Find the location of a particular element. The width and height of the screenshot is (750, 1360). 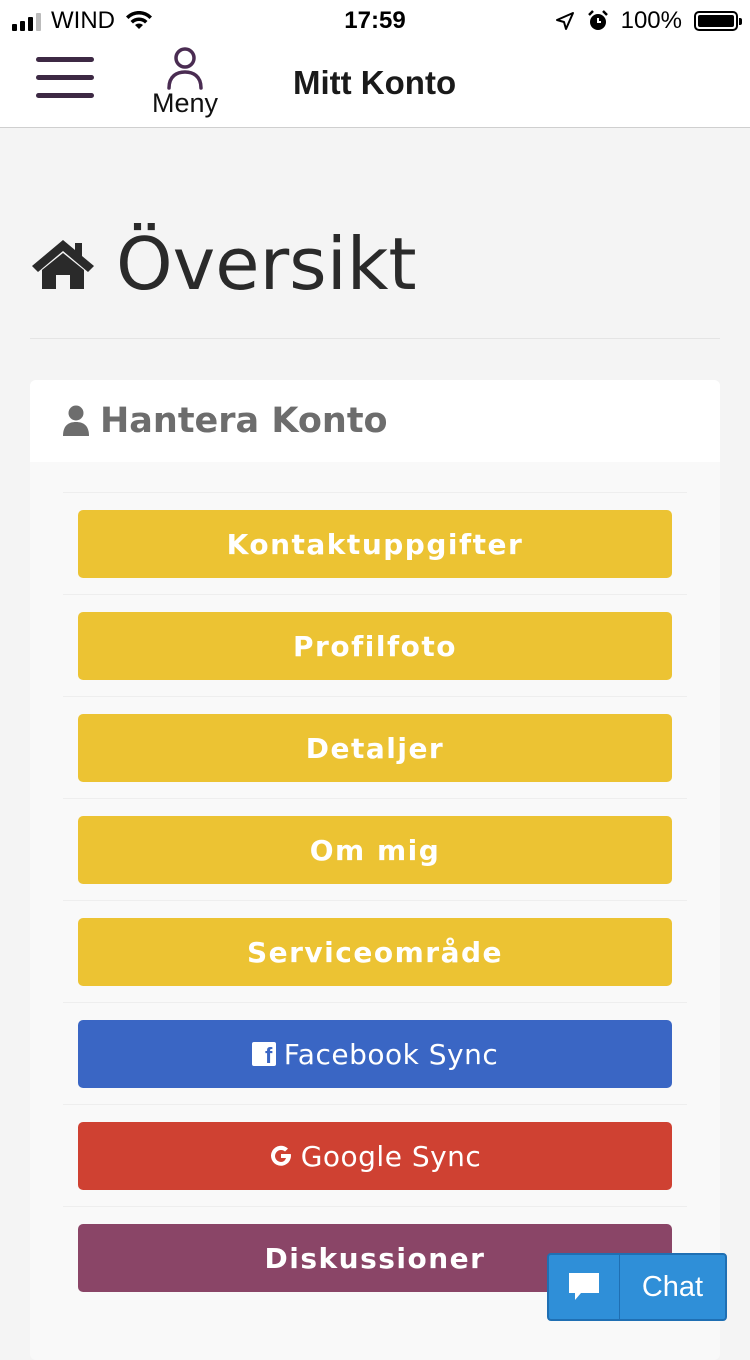

serviceomrade-button: Serviceområde is located at coordinates (375, 952).